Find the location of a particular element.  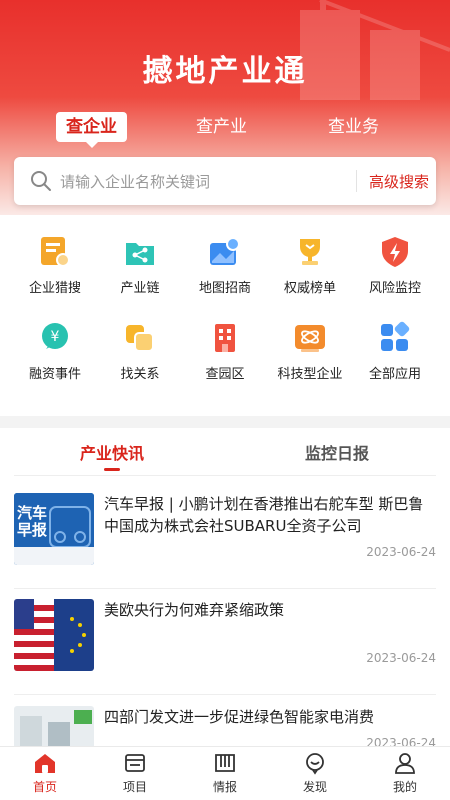

search-type-tabs: 查企业 查产业 查业务 is located at coordinates (225, 130).